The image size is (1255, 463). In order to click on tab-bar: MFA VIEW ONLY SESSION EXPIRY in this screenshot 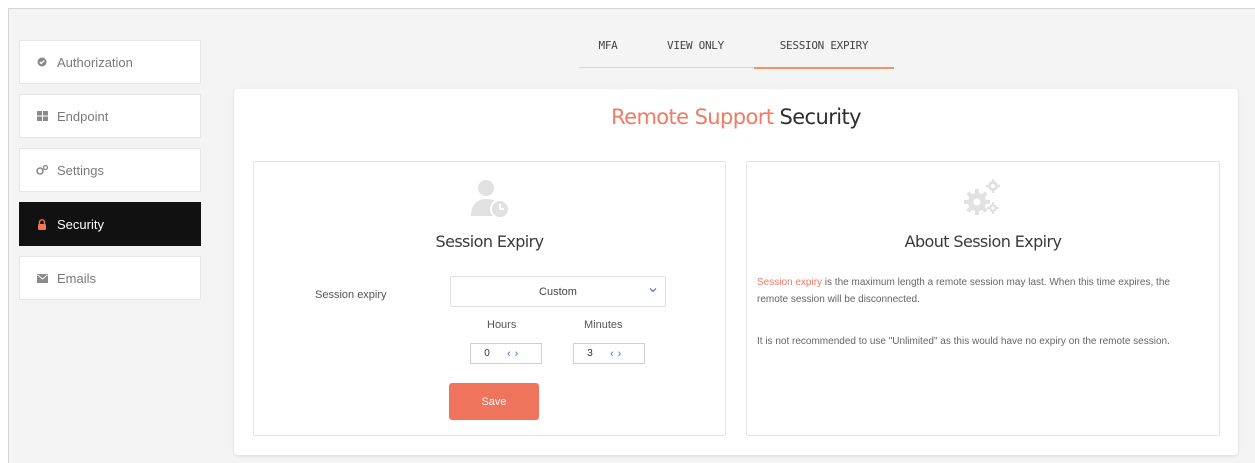, I will do `click(736, 50)`.